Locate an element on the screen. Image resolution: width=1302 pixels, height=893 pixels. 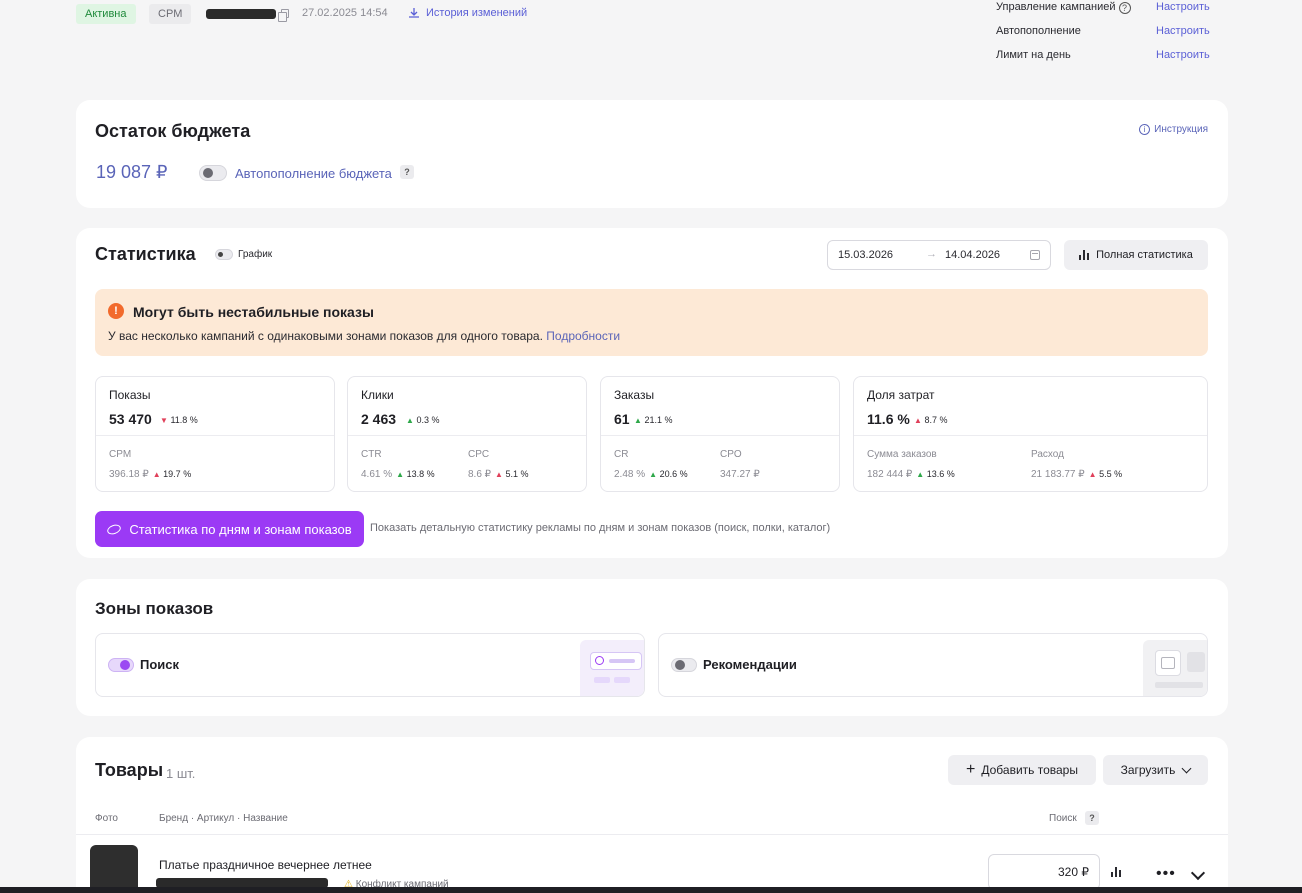
sub-metric-label: CPO is located at coordinates (731, 454).